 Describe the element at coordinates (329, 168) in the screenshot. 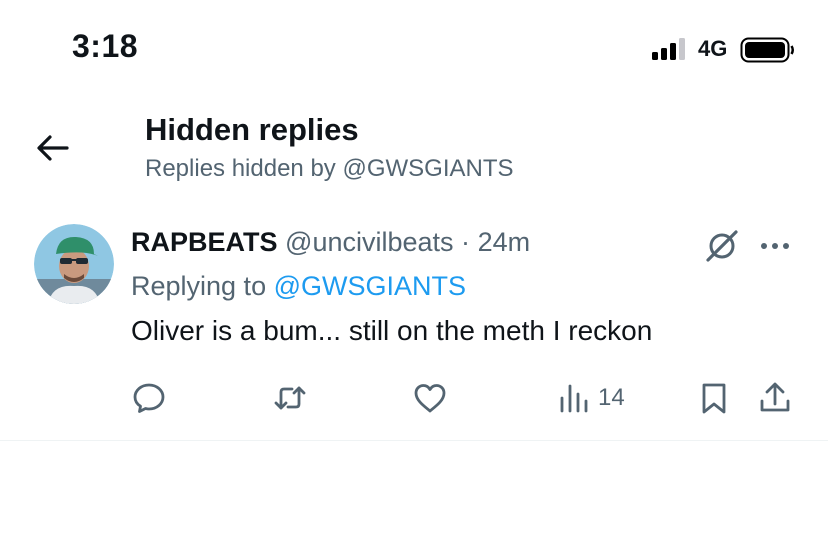

I see `page-subtitle: Replies hidden by @GWSGIANTS` at that location.